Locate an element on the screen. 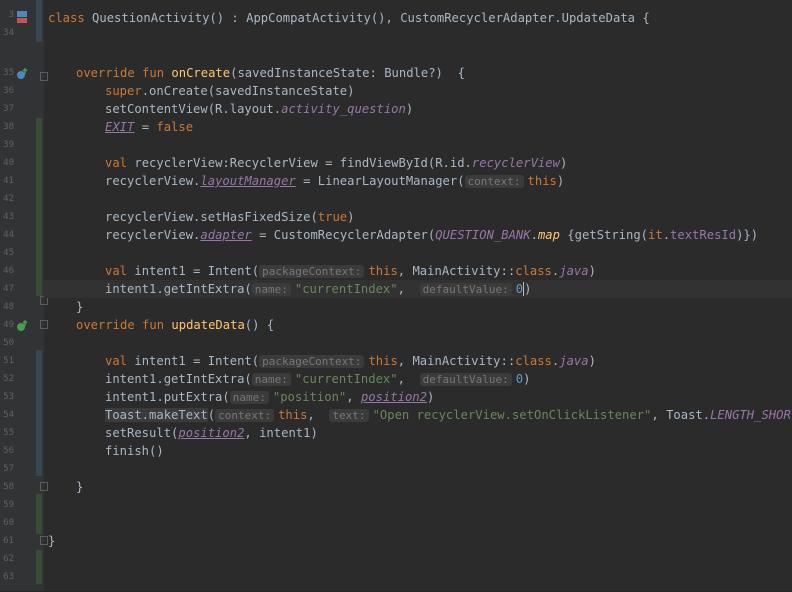 This screenshot has height=592, width=792. line-number: 46 is located at coordinates (8, 271).